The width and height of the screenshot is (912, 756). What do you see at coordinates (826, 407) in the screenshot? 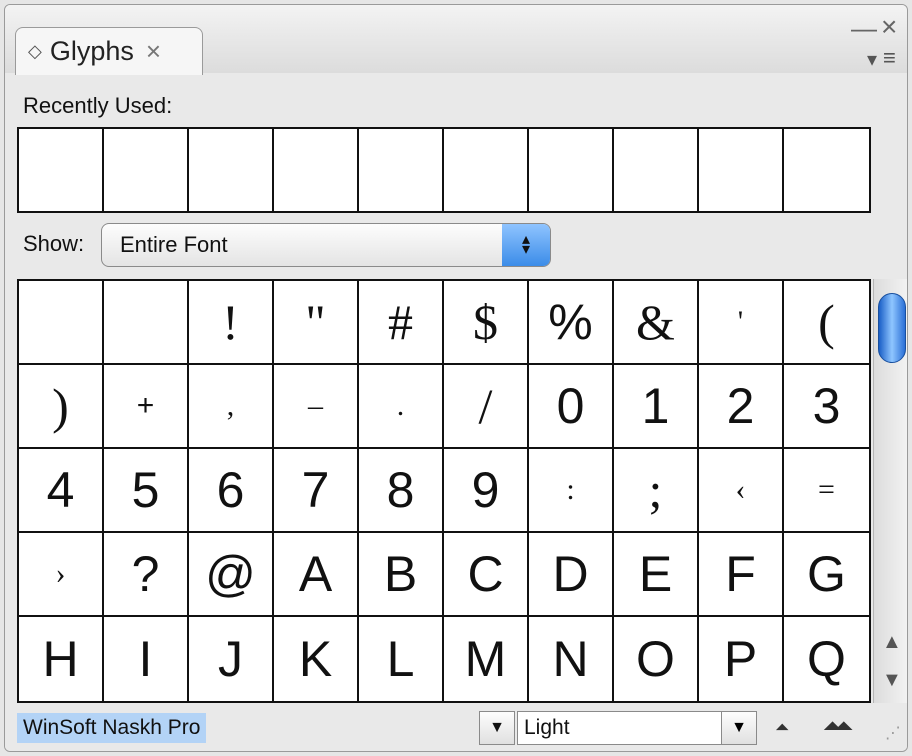
I see `glyph-cell: 3` at bounding box center [826, 407].